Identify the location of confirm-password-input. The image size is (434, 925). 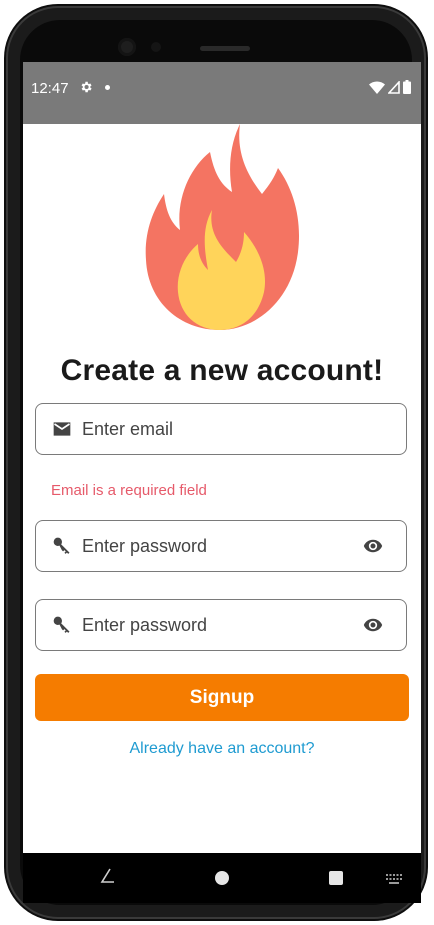
(217, 625).